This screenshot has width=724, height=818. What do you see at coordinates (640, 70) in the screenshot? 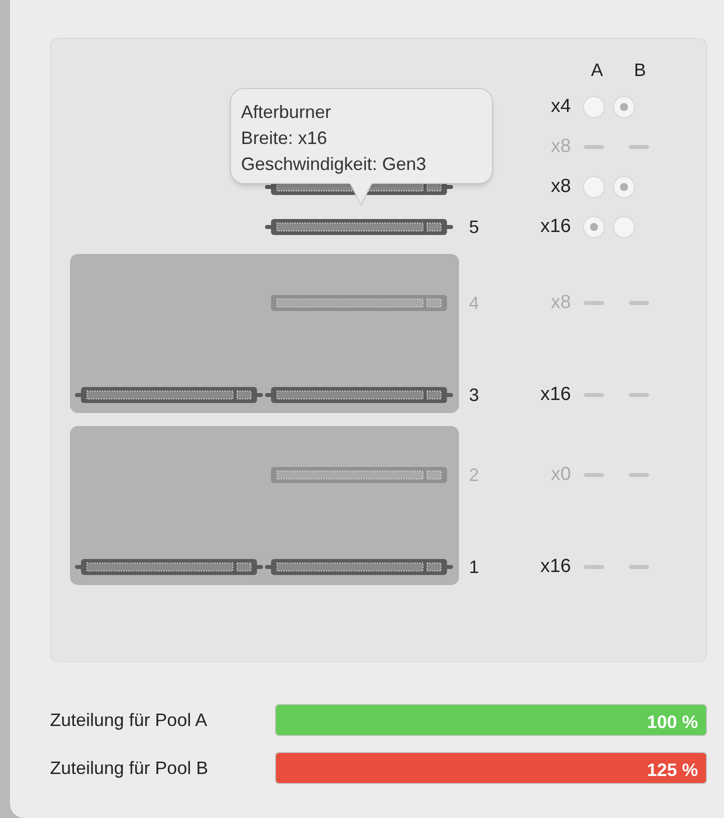
I see `column-header: B` at bounding box center [640, 70].